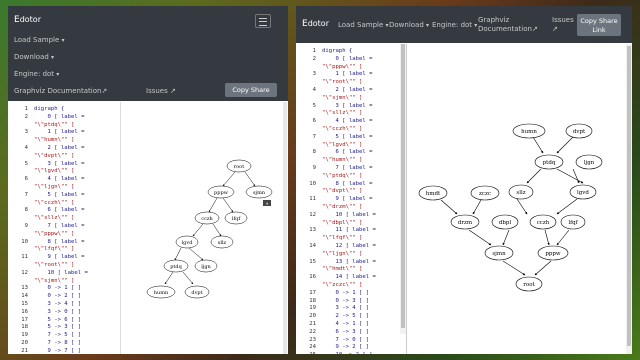 The width and height of the screenshot is (640, 360). Describe the element at coordinates (58, 350) in the screenshot. I see `code-line: 9 -> 7 [ ]` at that location.